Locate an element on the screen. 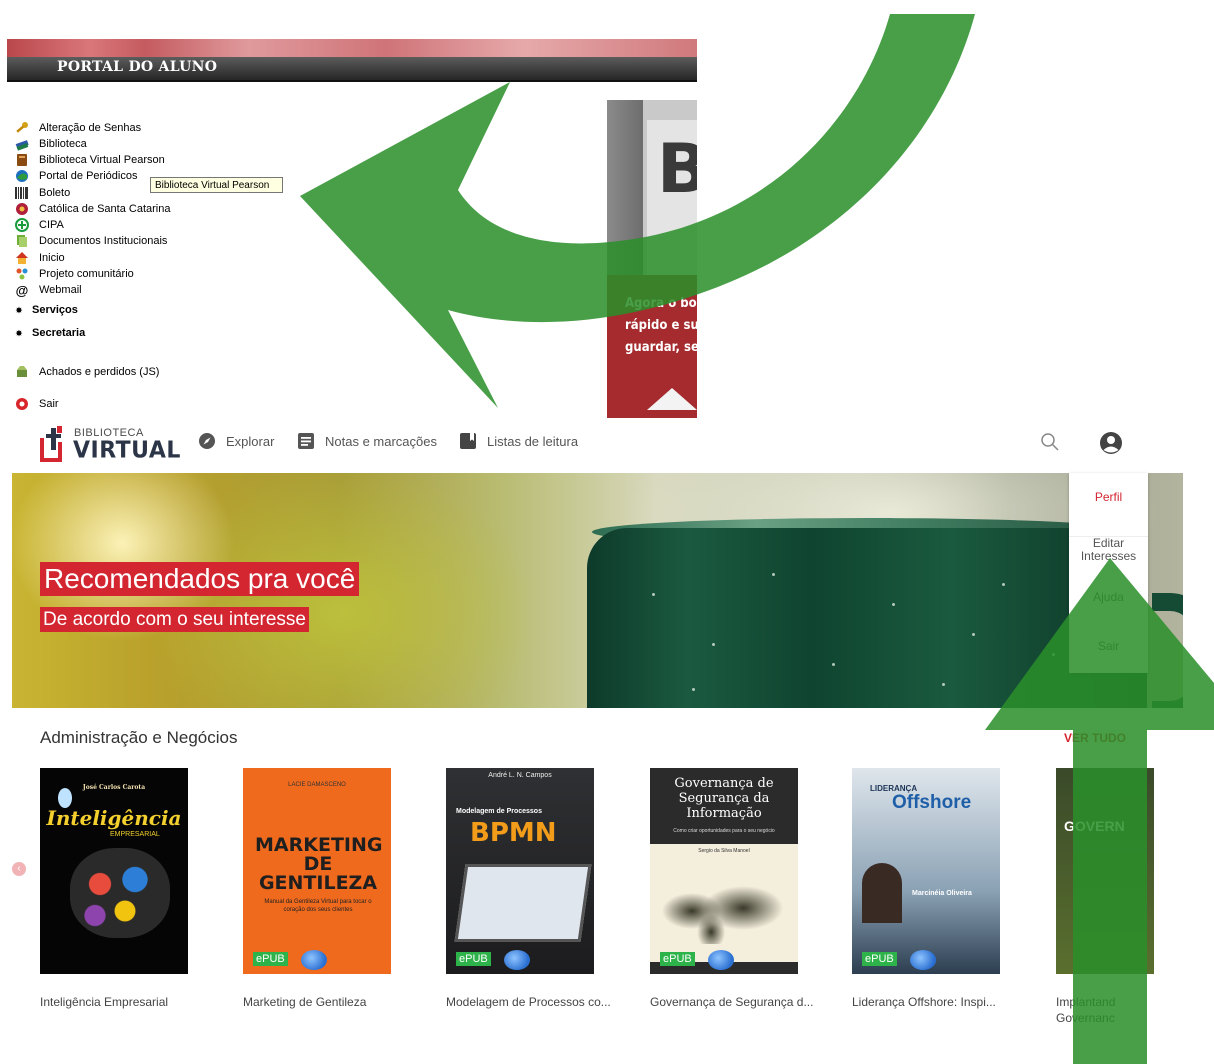 This screenshot has height=1064, width=1214. profile-menu-ajuda: Ajuda is located at coordinates (1108, 597).